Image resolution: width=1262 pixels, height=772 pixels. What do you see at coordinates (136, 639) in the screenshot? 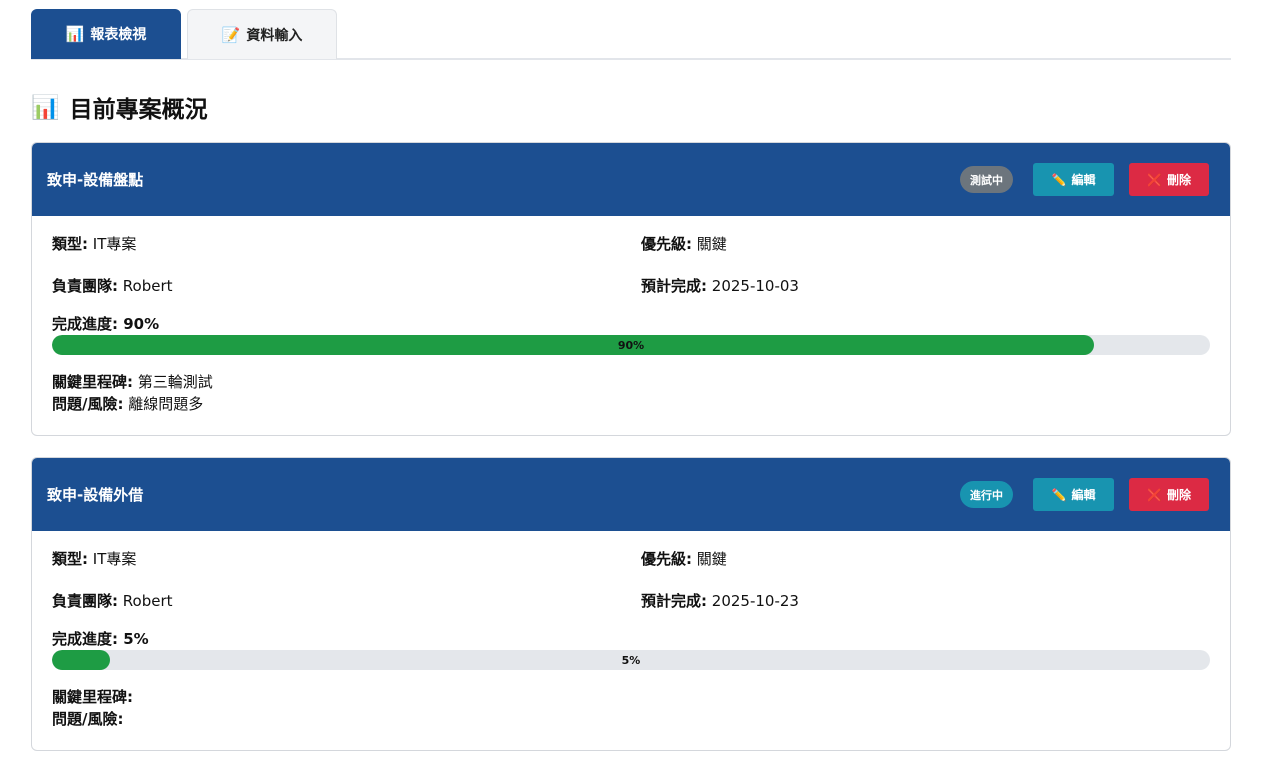
I see `progress-percent: 5%` at bounding box center [136, 639].